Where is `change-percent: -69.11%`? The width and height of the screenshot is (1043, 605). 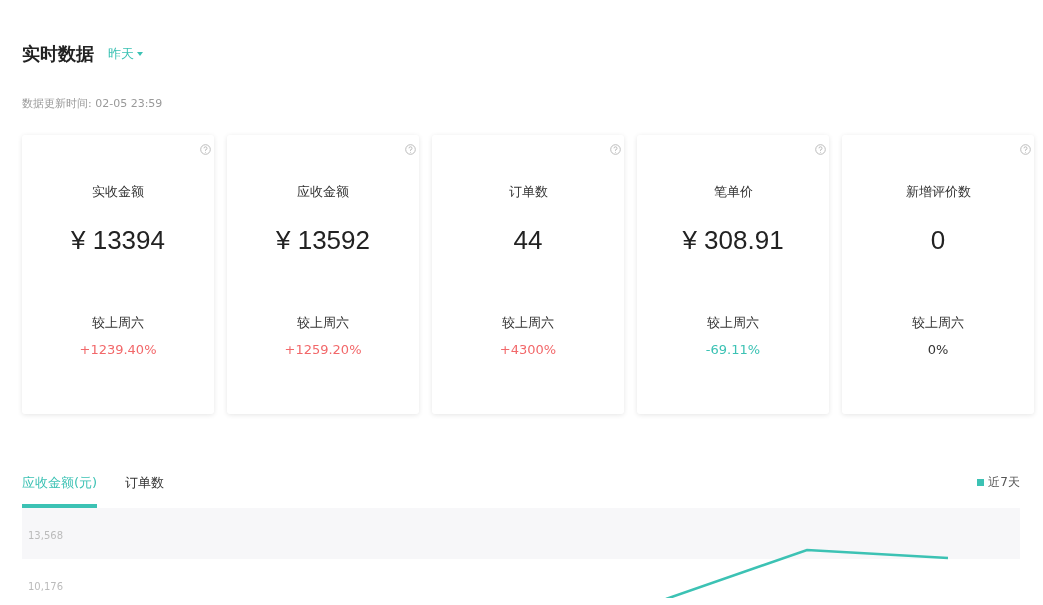 change-percent: -69.11% is located at coordinates (733, 349).